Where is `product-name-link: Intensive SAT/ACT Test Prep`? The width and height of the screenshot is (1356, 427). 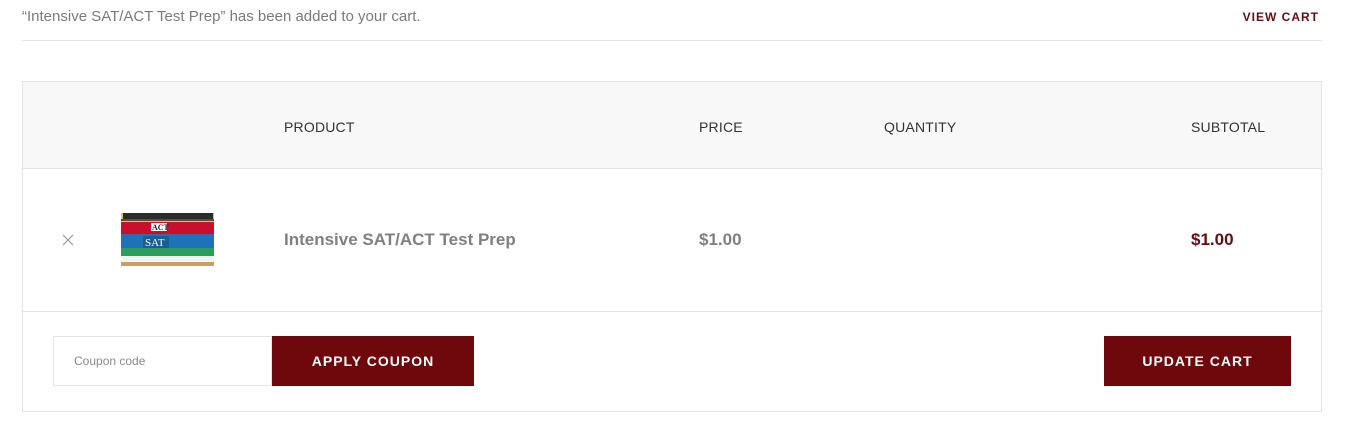
product-name-link: Intensive SAT/ACT Test Prep is located at coordinates (400, 240).